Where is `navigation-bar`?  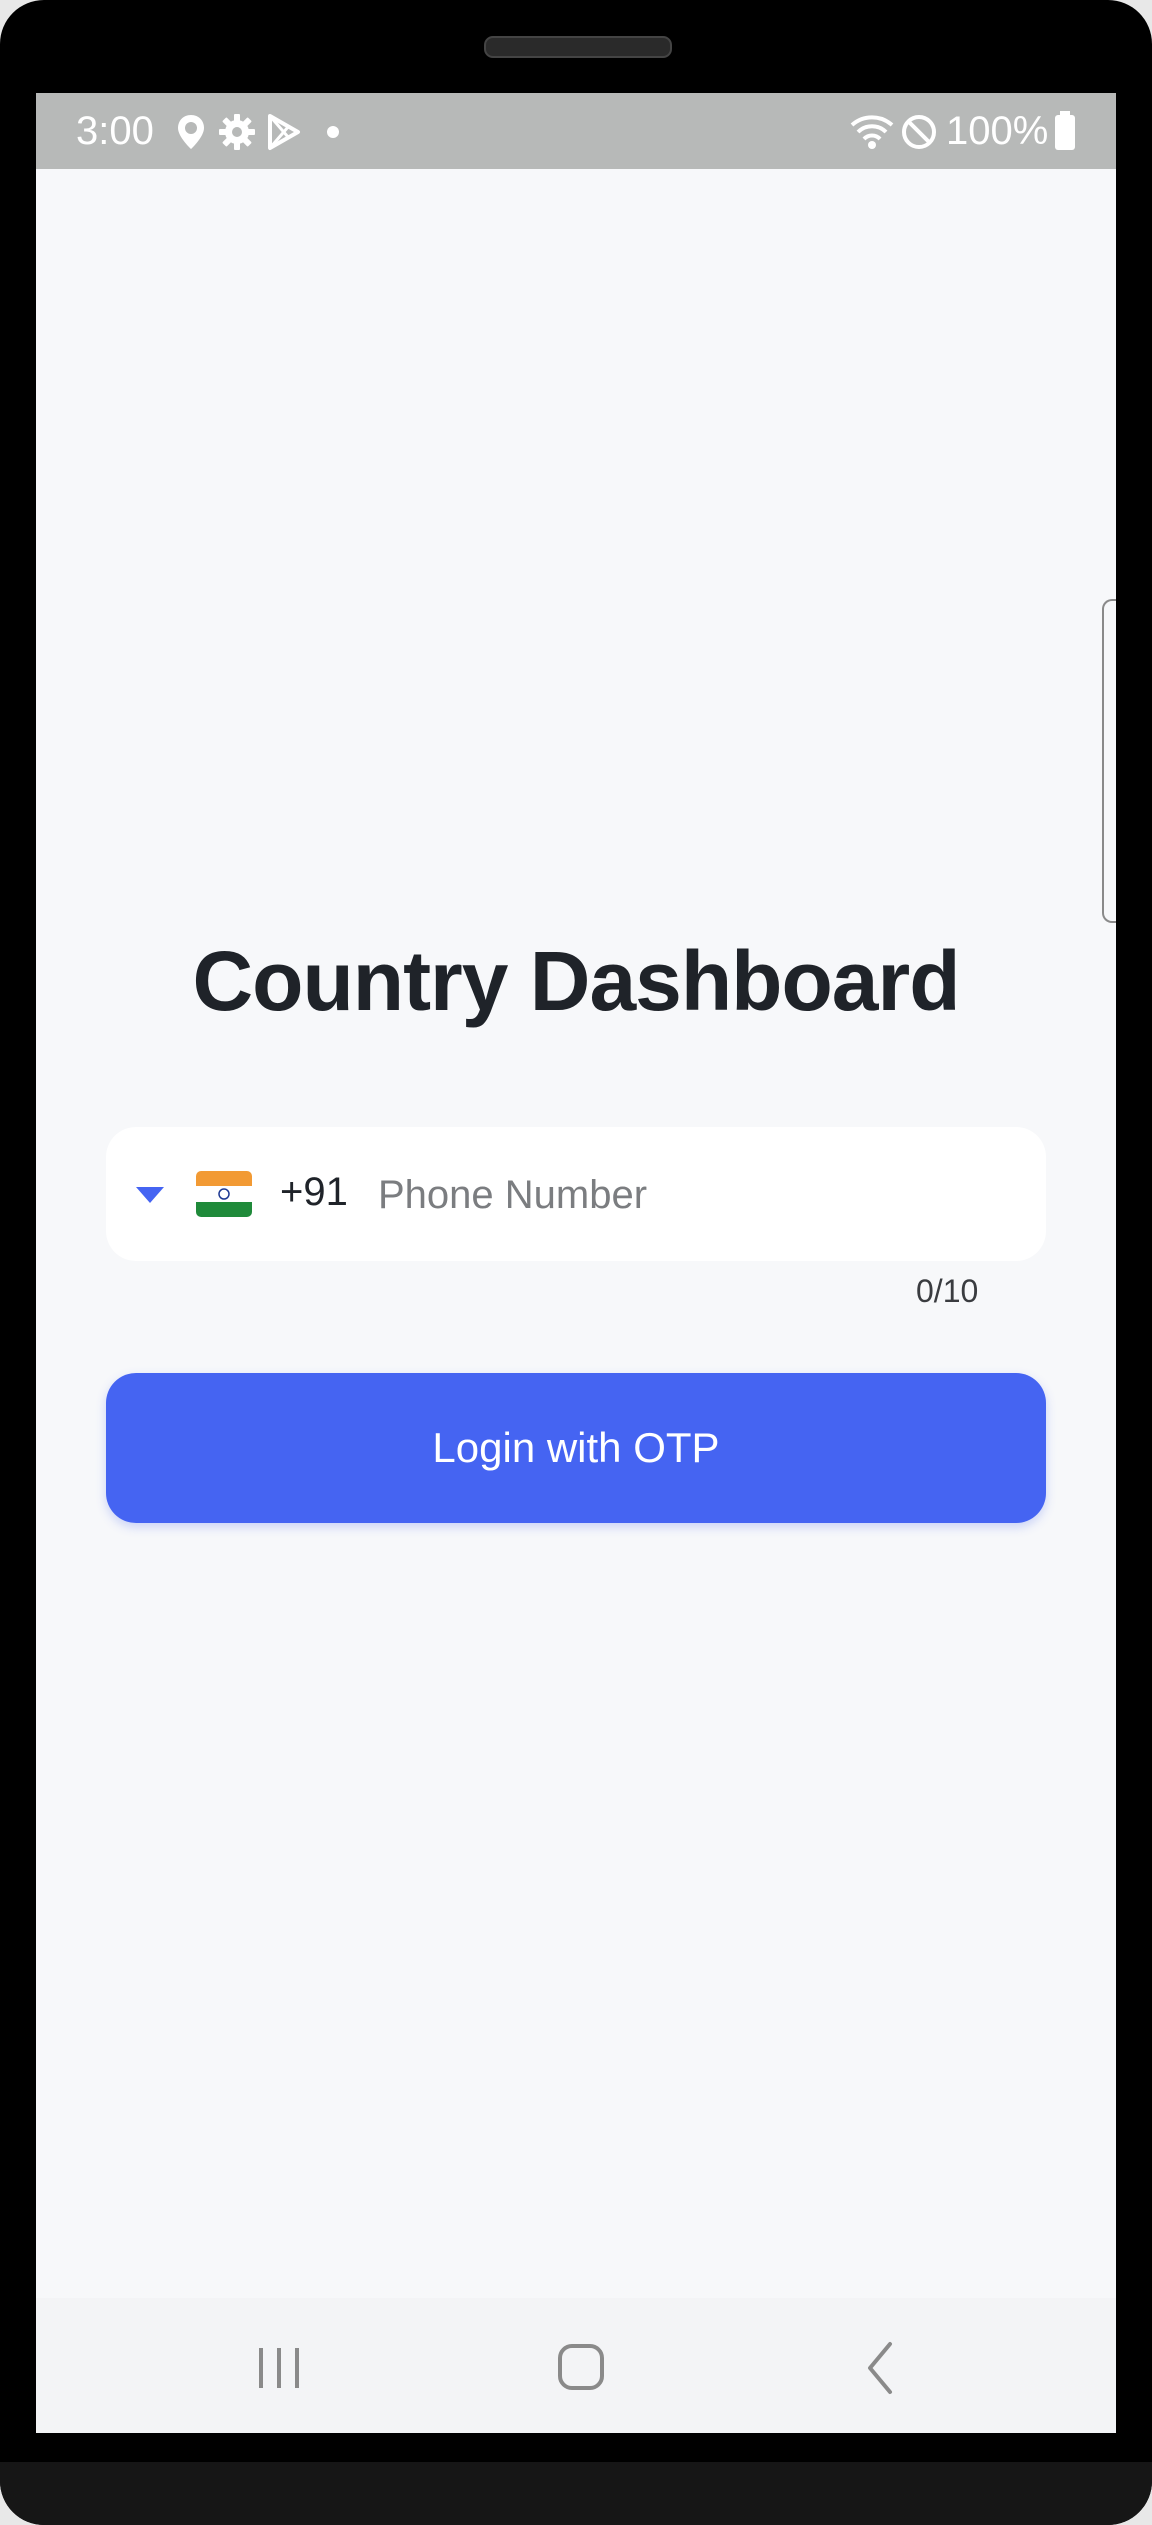 navigation-bar is located at coordinates (576, 2365).